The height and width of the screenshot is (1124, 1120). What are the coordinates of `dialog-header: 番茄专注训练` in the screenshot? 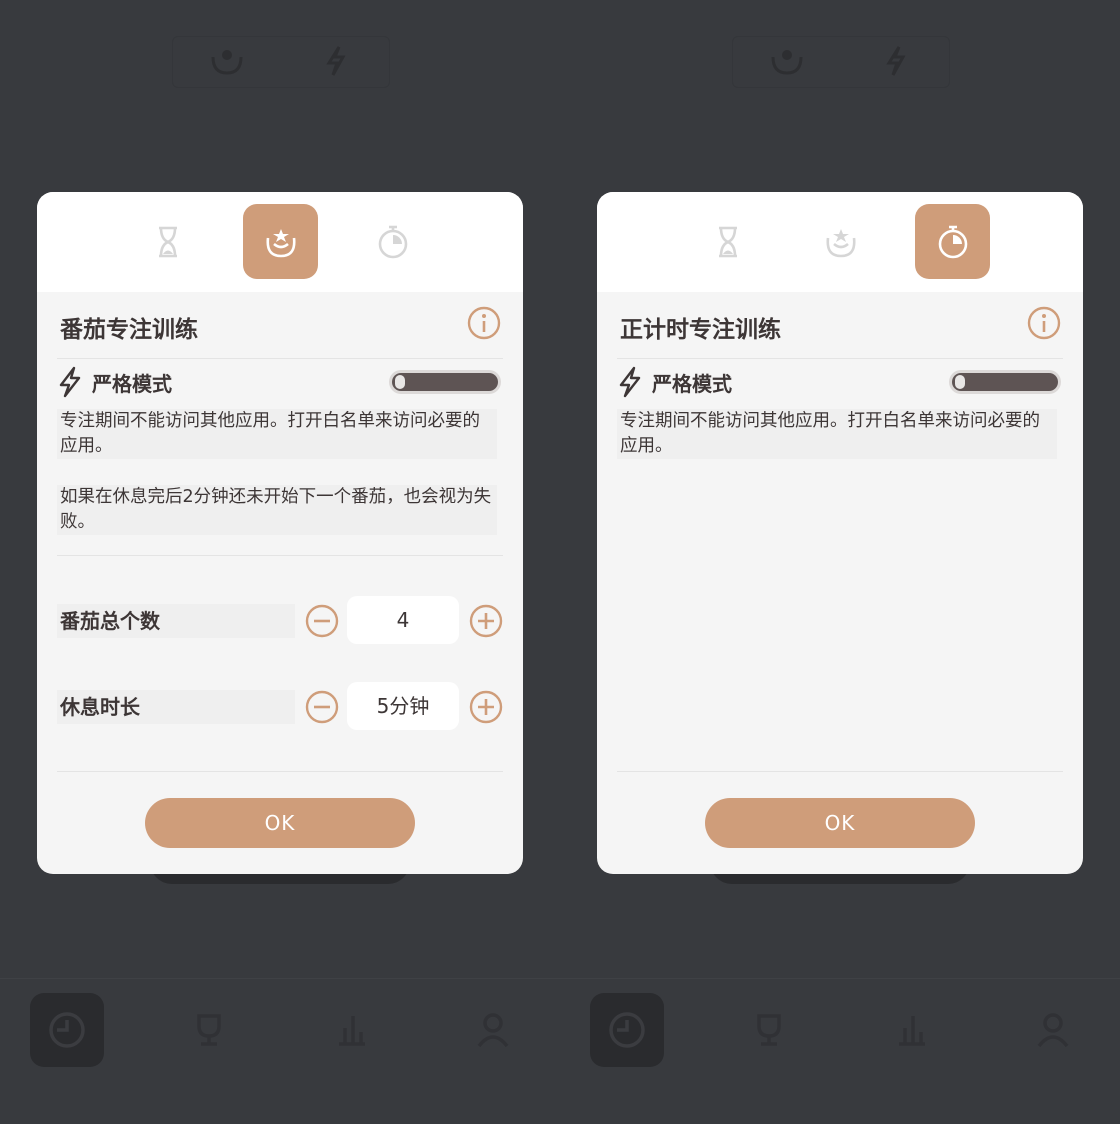 It's located at (280, 325).